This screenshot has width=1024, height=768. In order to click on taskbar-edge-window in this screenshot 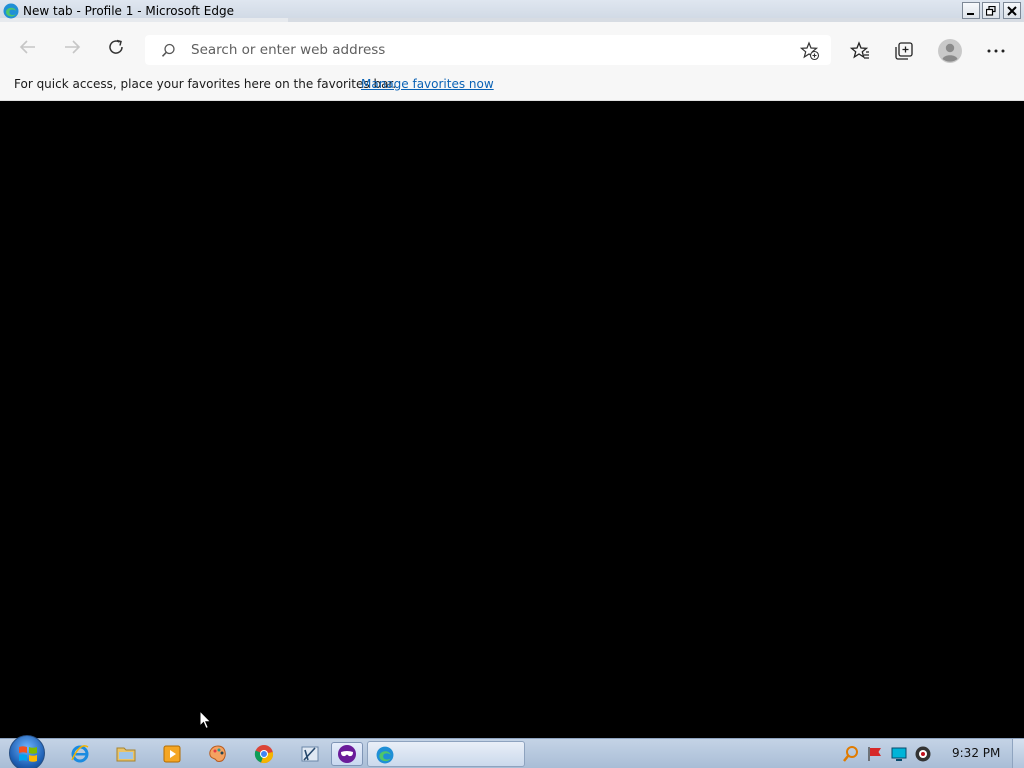, I will do `click(446, 754)`.